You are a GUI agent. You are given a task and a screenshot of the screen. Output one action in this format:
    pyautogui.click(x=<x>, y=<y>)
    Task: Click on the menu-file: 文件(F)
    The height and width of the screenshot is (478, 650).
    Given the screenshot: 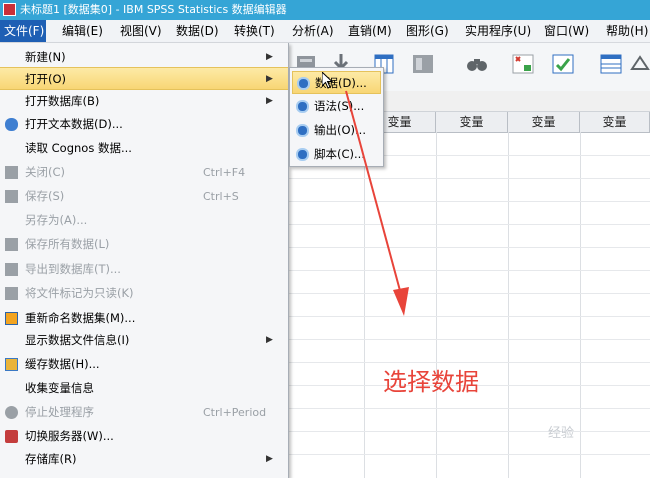 What is the action you would take?
    pyautogui.click(x=23, y=31)
    